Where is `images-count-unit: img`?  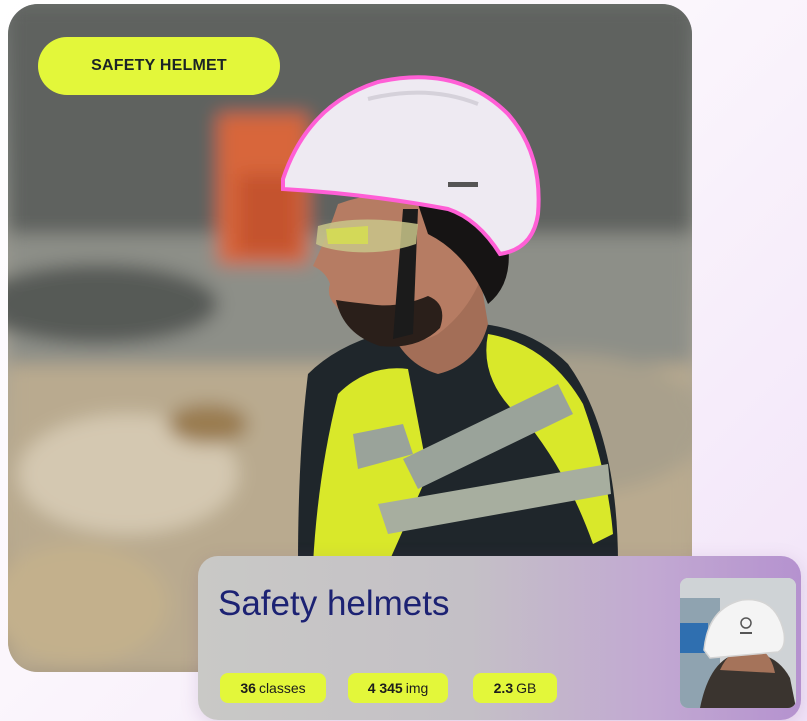
images-count-unit: img is located at coordinates (417, 688).